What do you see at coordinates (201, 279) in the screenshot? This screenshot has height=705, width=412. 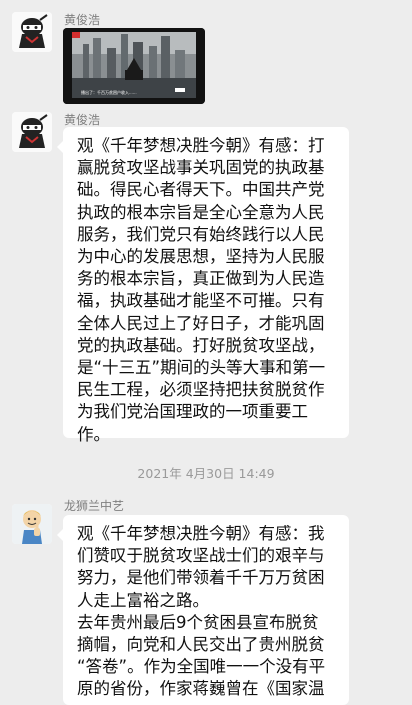 I see `message-line: 务的根本宗旨，真正做到为人民造` at bounding box center [201, 279].